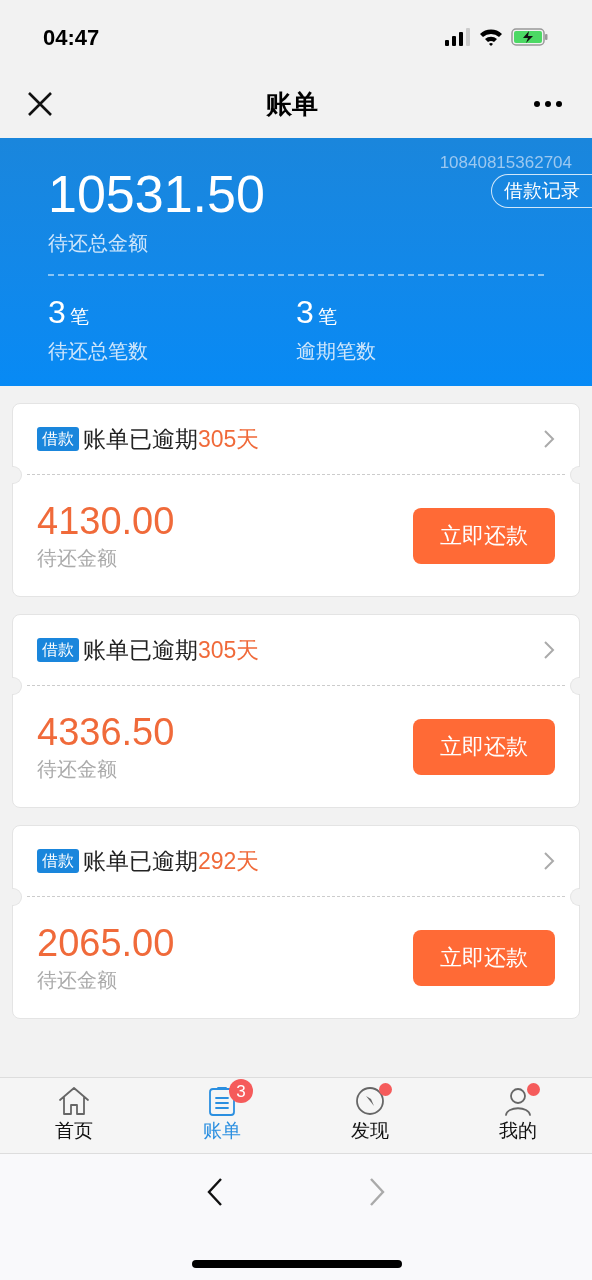 The width and height of the screenshot is (592, 1280). I want to click on signal-icon, so click(458, 37).